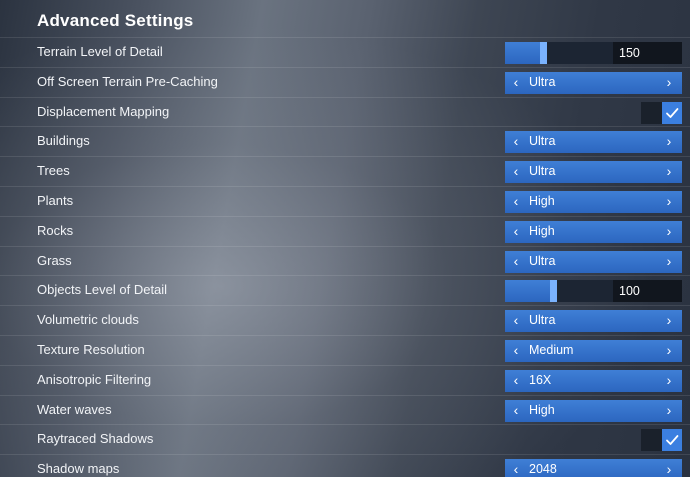 The image size is (690, 477). Describe the element at coordinates (593, 82) in the screenshot. I see `off-screen-terrain-pre-caching-selector: ‹ Ultra ›` at that location.